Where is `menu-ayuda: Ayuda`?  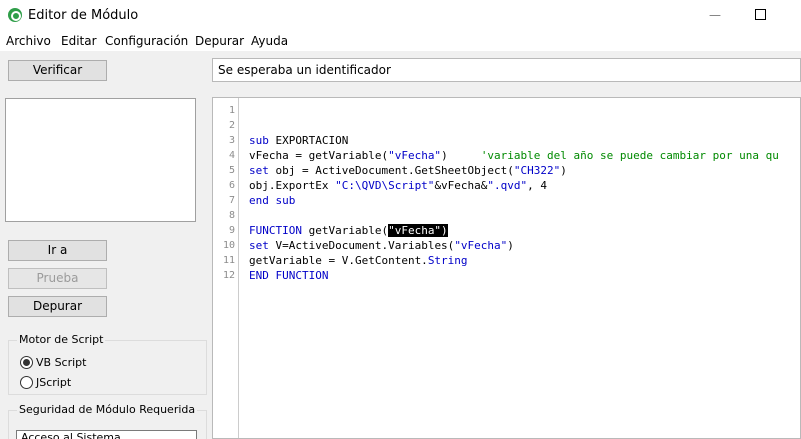 menu-ayuda: Ayuda is located at coordinates (269, 41).